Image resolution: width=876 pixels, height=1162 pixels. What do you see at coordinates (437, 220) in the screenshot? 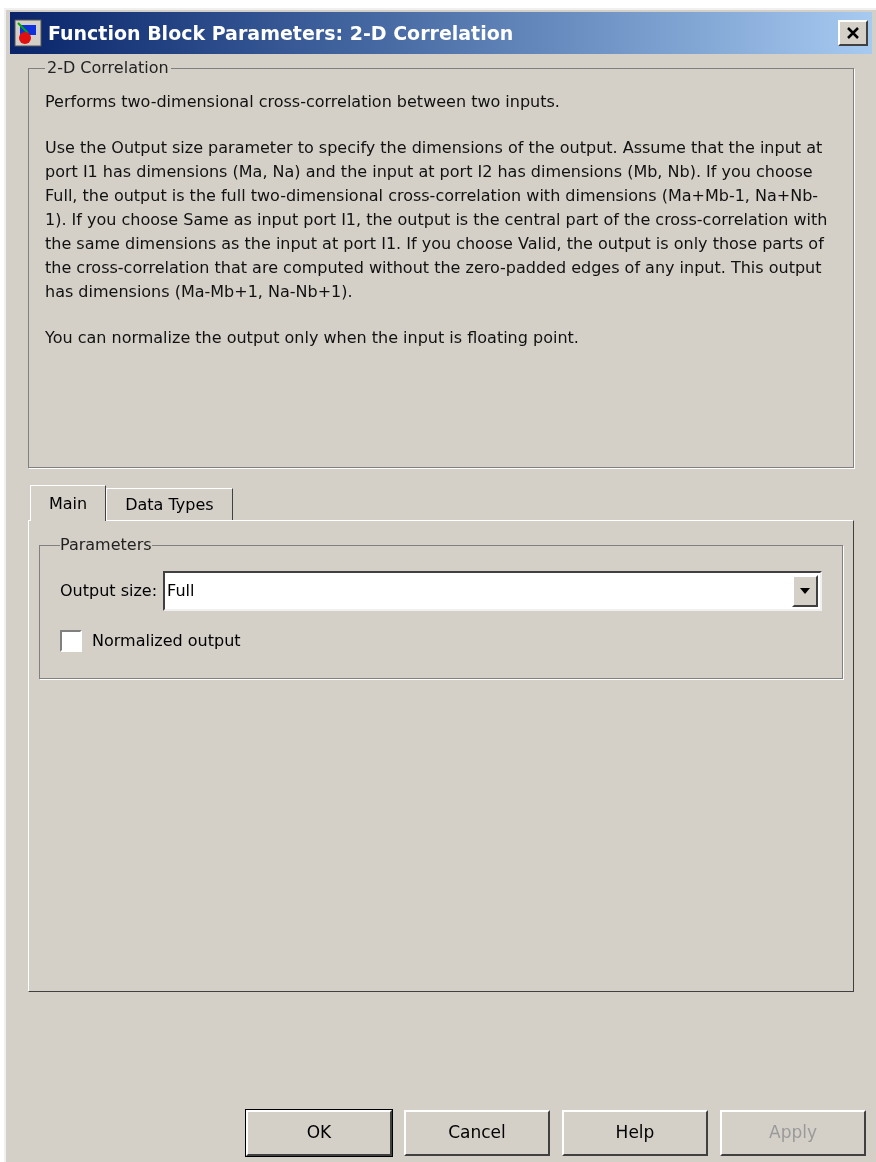
I see `description-text: Use the Output size parameter to specify the dimensions of the output. Assume that the input at port I1 has dimensions (Ma, Na) and the input at port I2 has dimensions (Mb, Nb). If you choose Full, the output is the full two-dimensional cross-correlation with dimensions (Ma+Mb-1, Na+Nb-1). If you choose Same as input port I1, the output is the central part of the cross-correlation with the same dimensions as the input at port I1. If you choose Valid, the output is only those parts of the cross-correlation that are computed without the zero-padded edges of any input. This output has dimensions (Ma-Mb+1, Na-Nb+1).` at bounding box center [437, 220].